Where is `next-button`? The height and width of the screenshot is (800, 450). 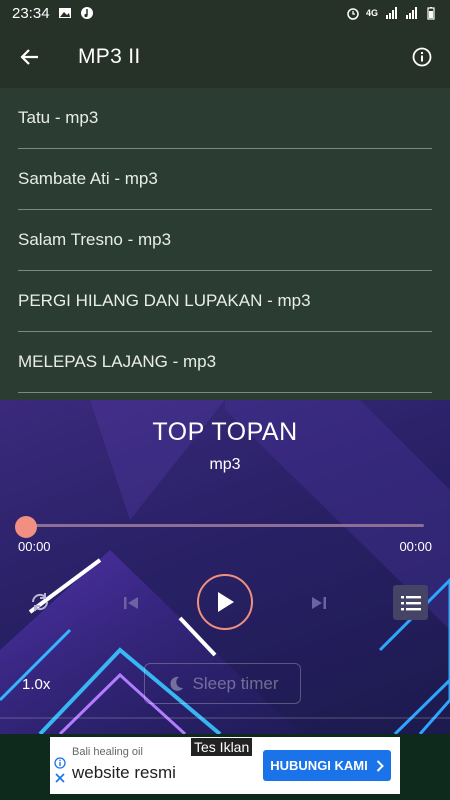 next-button is located at coordinates (319, 603).